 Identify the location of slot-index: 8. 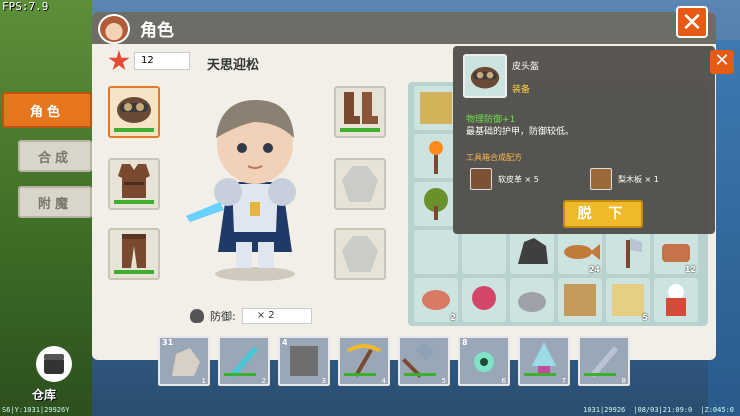
(623, 381).